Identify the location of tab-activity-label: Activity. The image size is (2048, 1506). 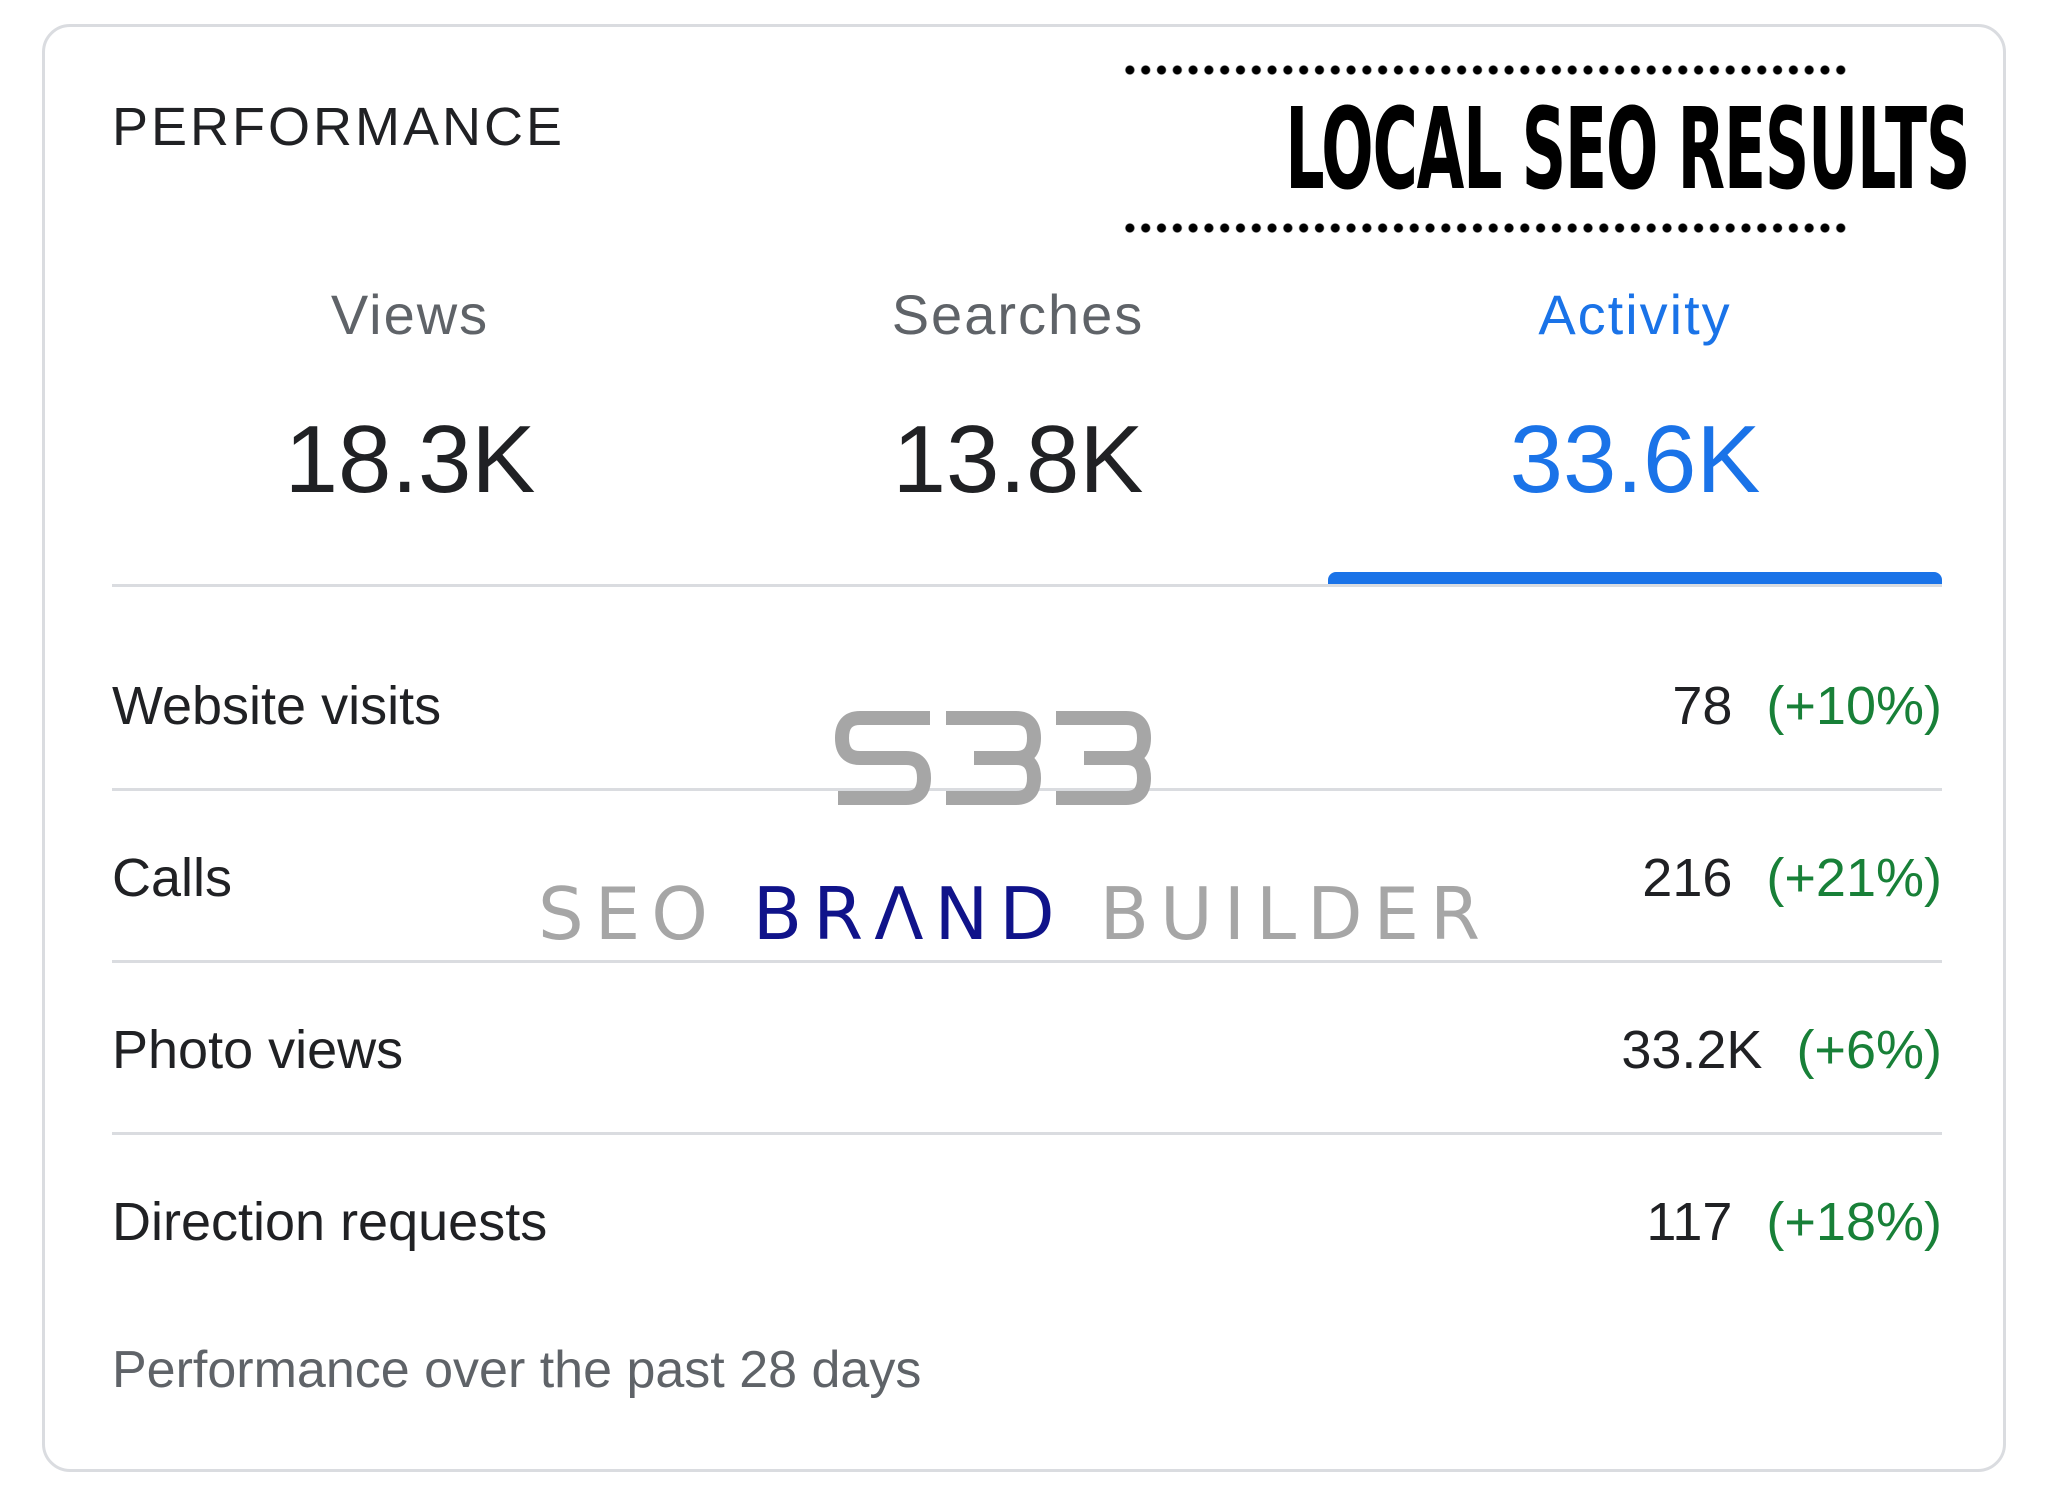
(1635, 314).